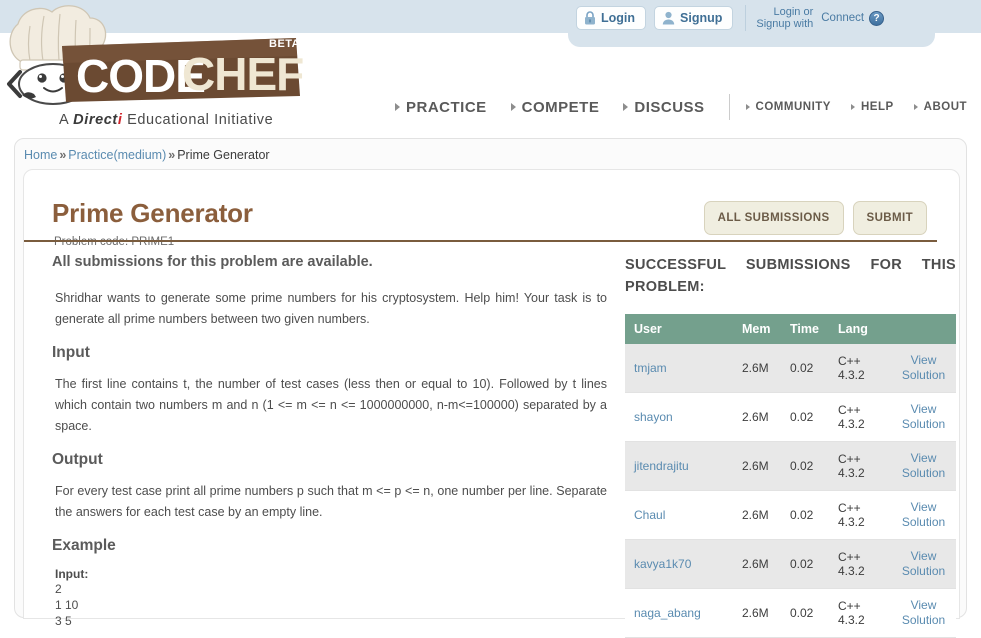 The image size is (981, 638). I want to click on signup-button: Signup, so click(694, 18).